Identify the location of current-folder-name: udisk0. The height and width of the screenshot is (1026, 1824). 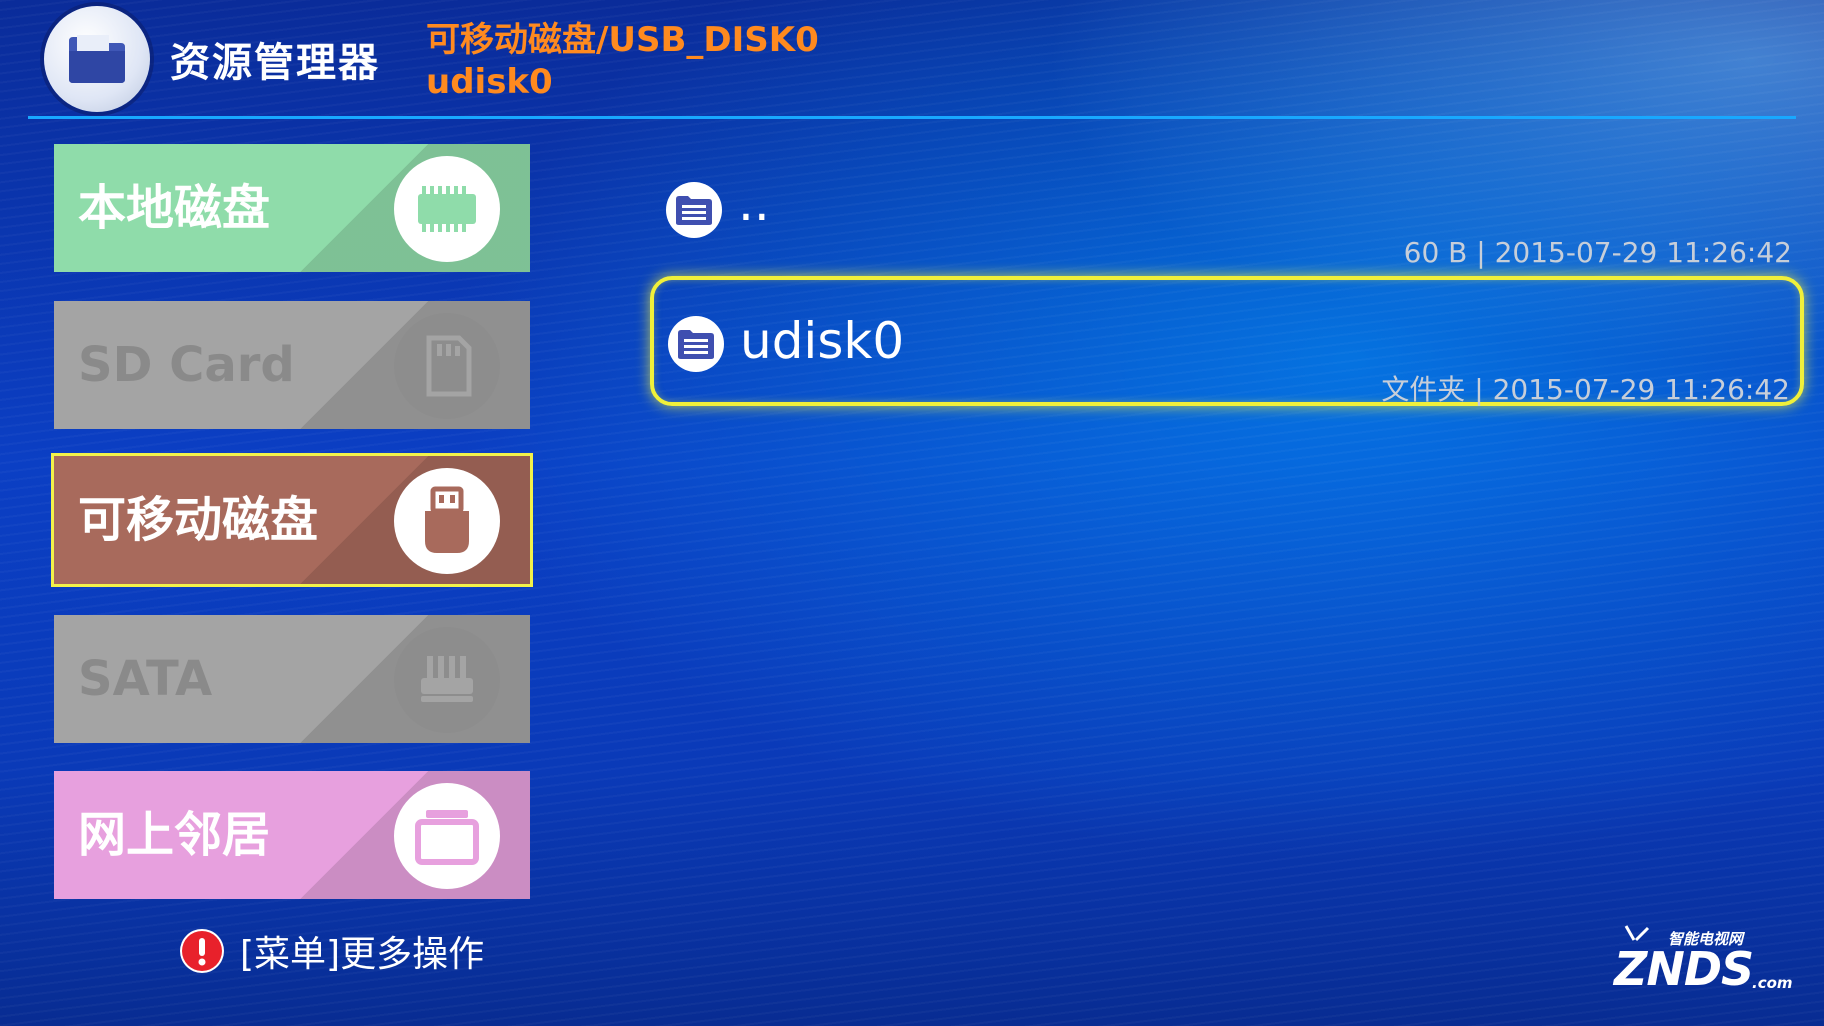
(489, 82).